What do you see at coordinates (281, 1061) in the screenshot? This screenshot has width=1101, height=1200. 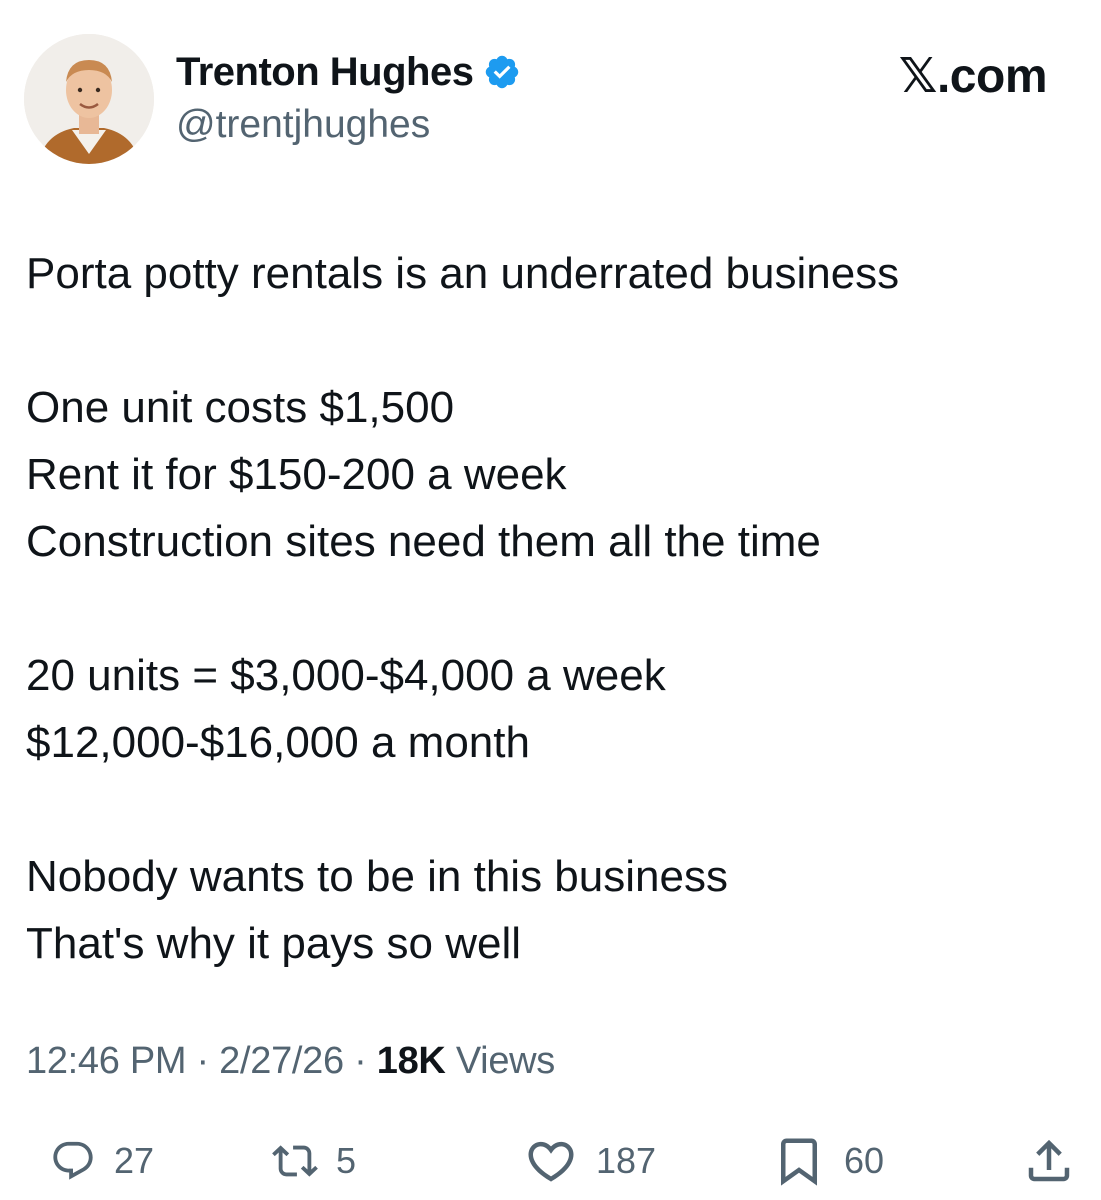 I see `tweet-date: 2/27/26` at bounding box center [281, 1061].